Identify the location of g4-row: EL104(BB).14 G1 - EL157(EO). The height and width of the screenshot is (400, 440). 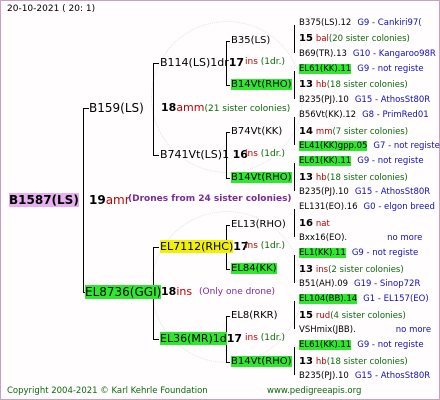
(364, 299).